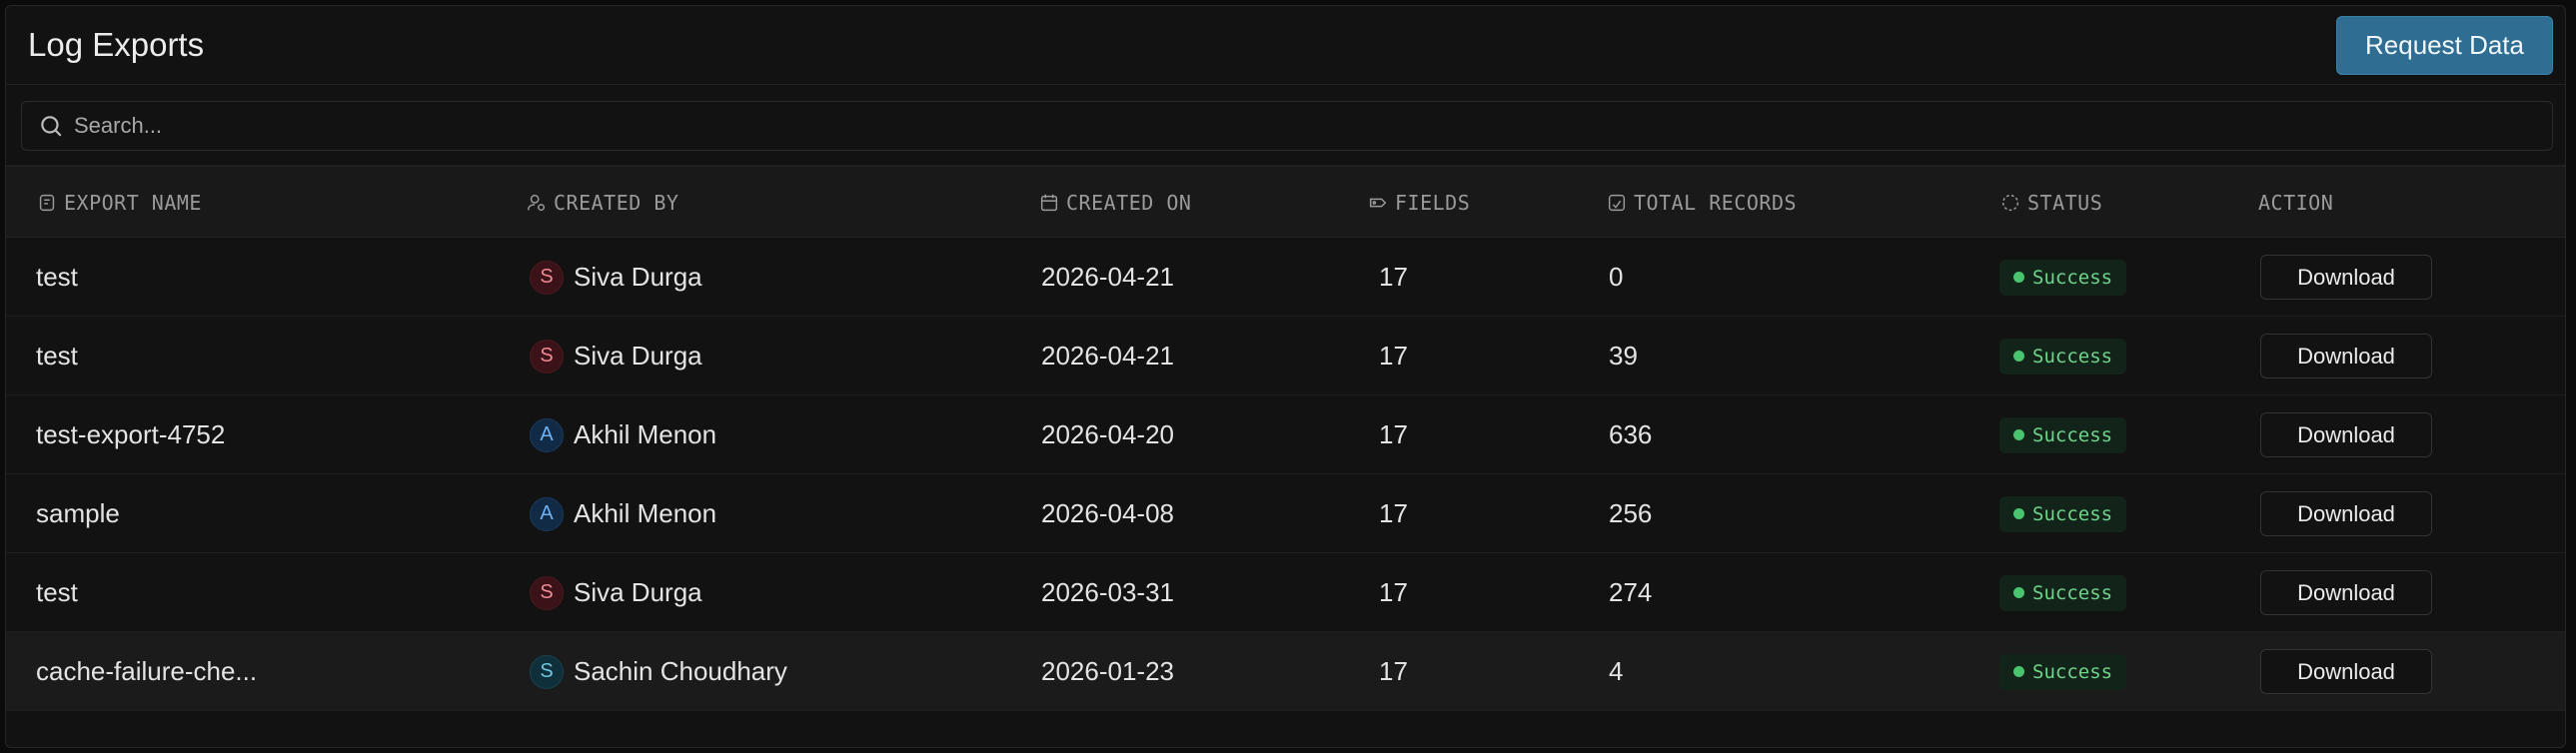 The height and width of the screenshot is (753, 2576). I want to click on created-on: 2026-04-21, so click(1107, 356).